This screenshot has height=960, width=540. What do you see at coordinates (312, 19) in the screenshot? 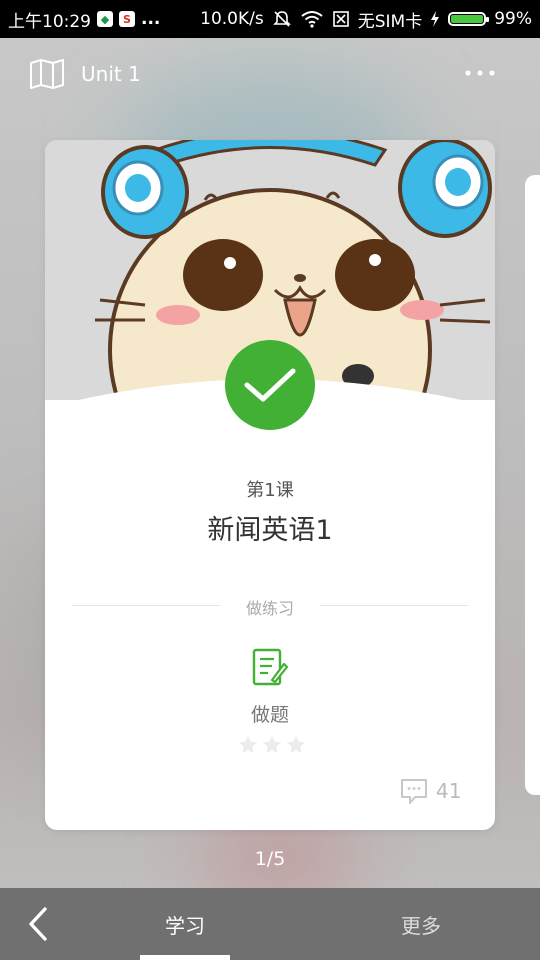
I see `wifi-icon` at bounding box center [312, 19].